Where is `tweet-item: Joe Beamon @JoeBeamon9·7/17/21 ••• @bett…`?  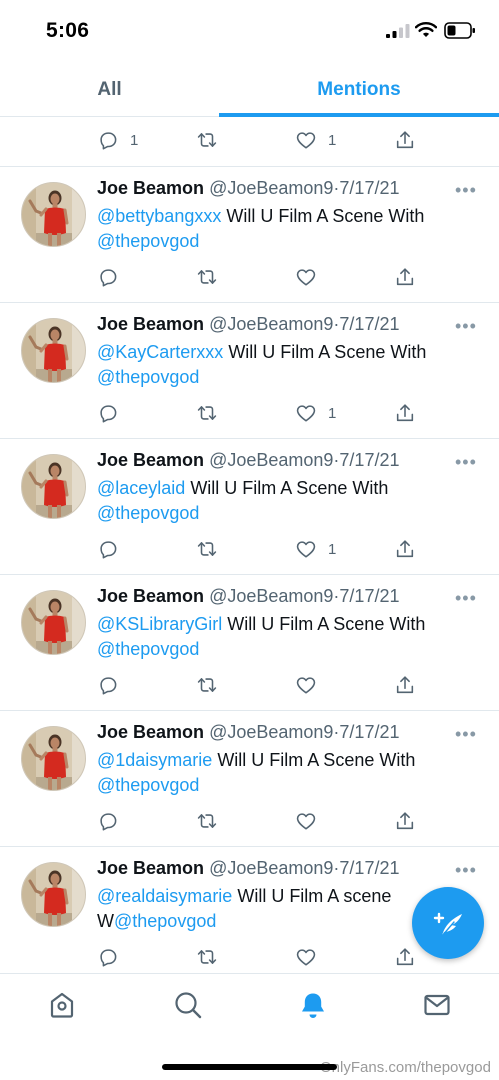 tweet-item: Joe Beamon @JoeBeamon9·7/17/21 ••• @bett… is located at coordinates (249, 234).